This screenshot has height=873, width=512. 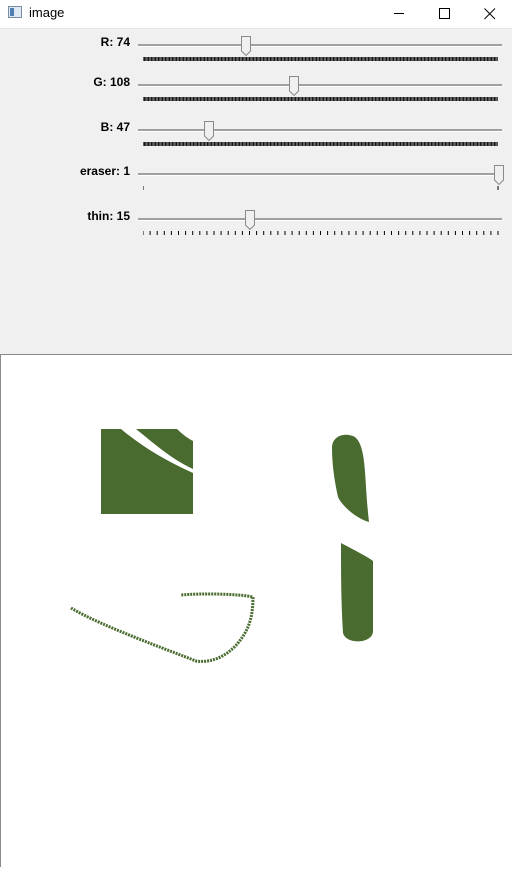 What do you see at coordinates (115, 127) in the screenshot?
I see `trackbar-label-b: B: 47` at bounding box center [115, 127].